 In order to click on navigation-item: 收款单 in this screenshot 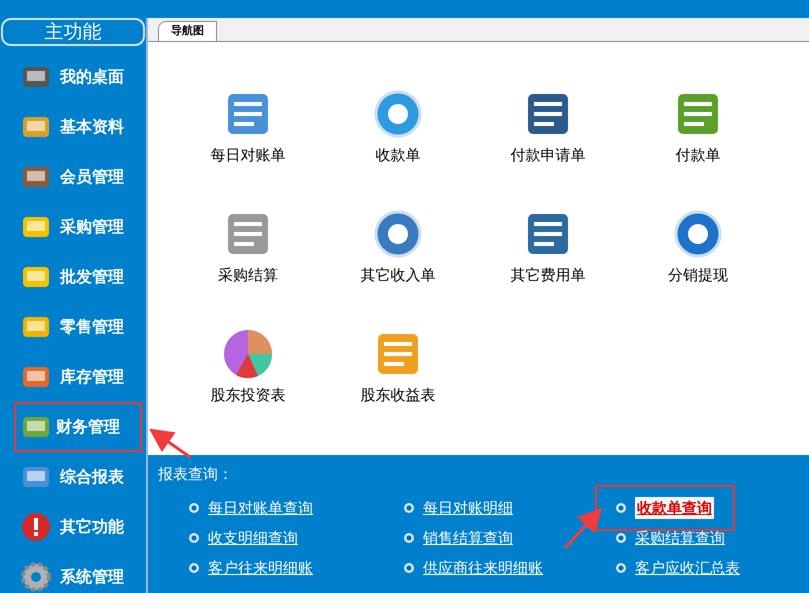, I will do `click(398, 133)`.